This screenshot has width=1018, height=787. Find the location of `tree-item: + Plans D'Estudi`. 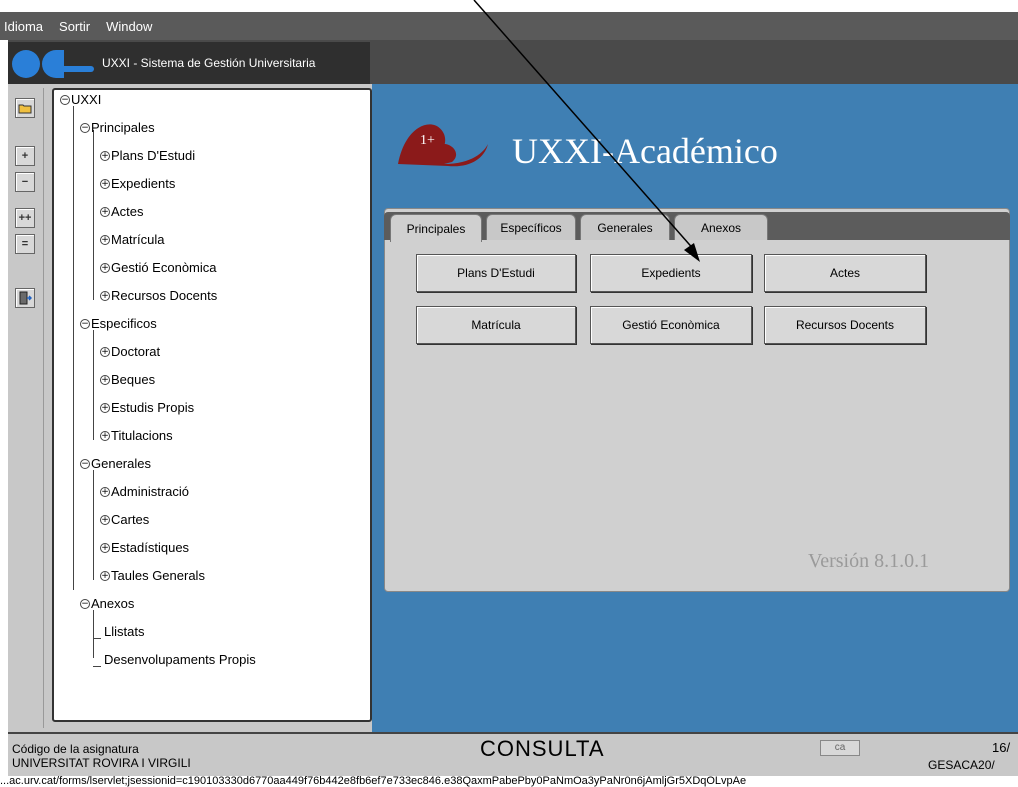

tree-item: + Plans D'Estudi is located at coordinates (147, 155).